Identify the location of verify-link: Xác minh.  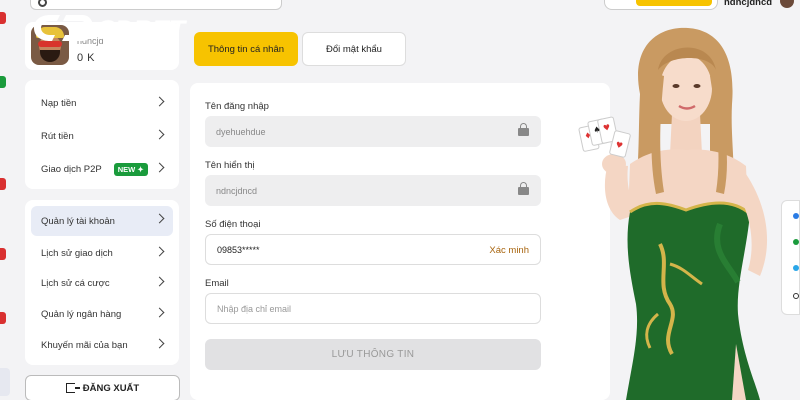
(509, 250).